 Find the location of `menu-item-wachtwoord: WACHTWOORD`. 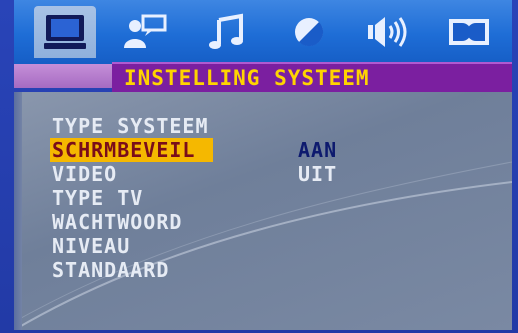

menu-item-wachtwoord: WACHTWOORD is located at coordinates (117, 222).